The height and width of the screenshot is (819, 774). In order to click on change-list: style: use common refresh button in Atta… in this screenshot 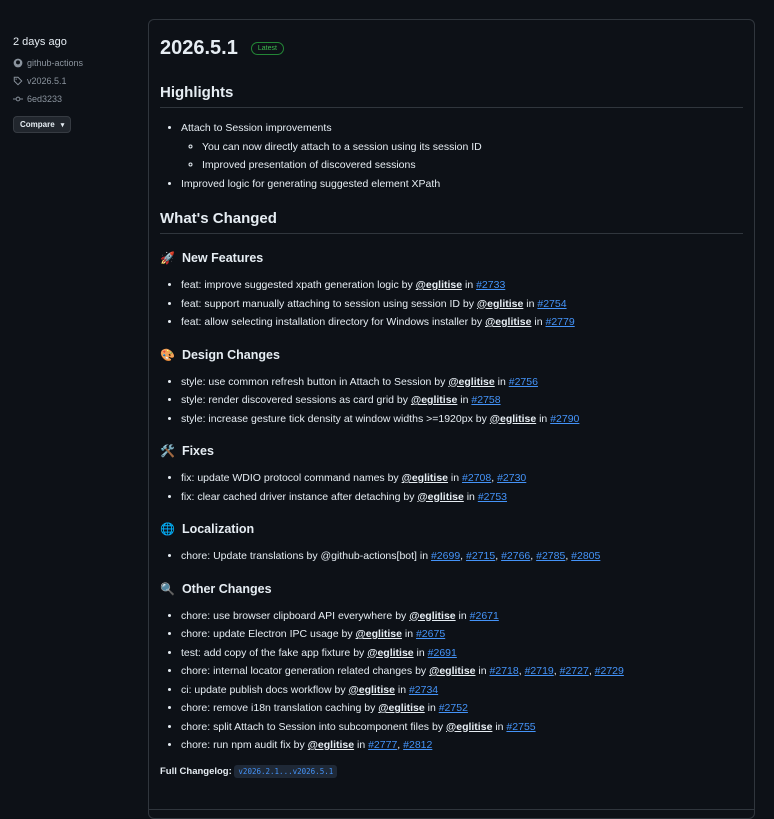, I will do `click(451, 401)`.